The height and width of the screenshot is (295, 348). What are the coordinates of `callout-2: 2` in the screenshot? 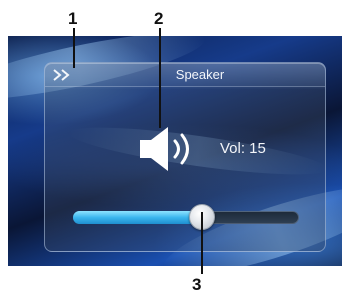 It's located at (159, 18).